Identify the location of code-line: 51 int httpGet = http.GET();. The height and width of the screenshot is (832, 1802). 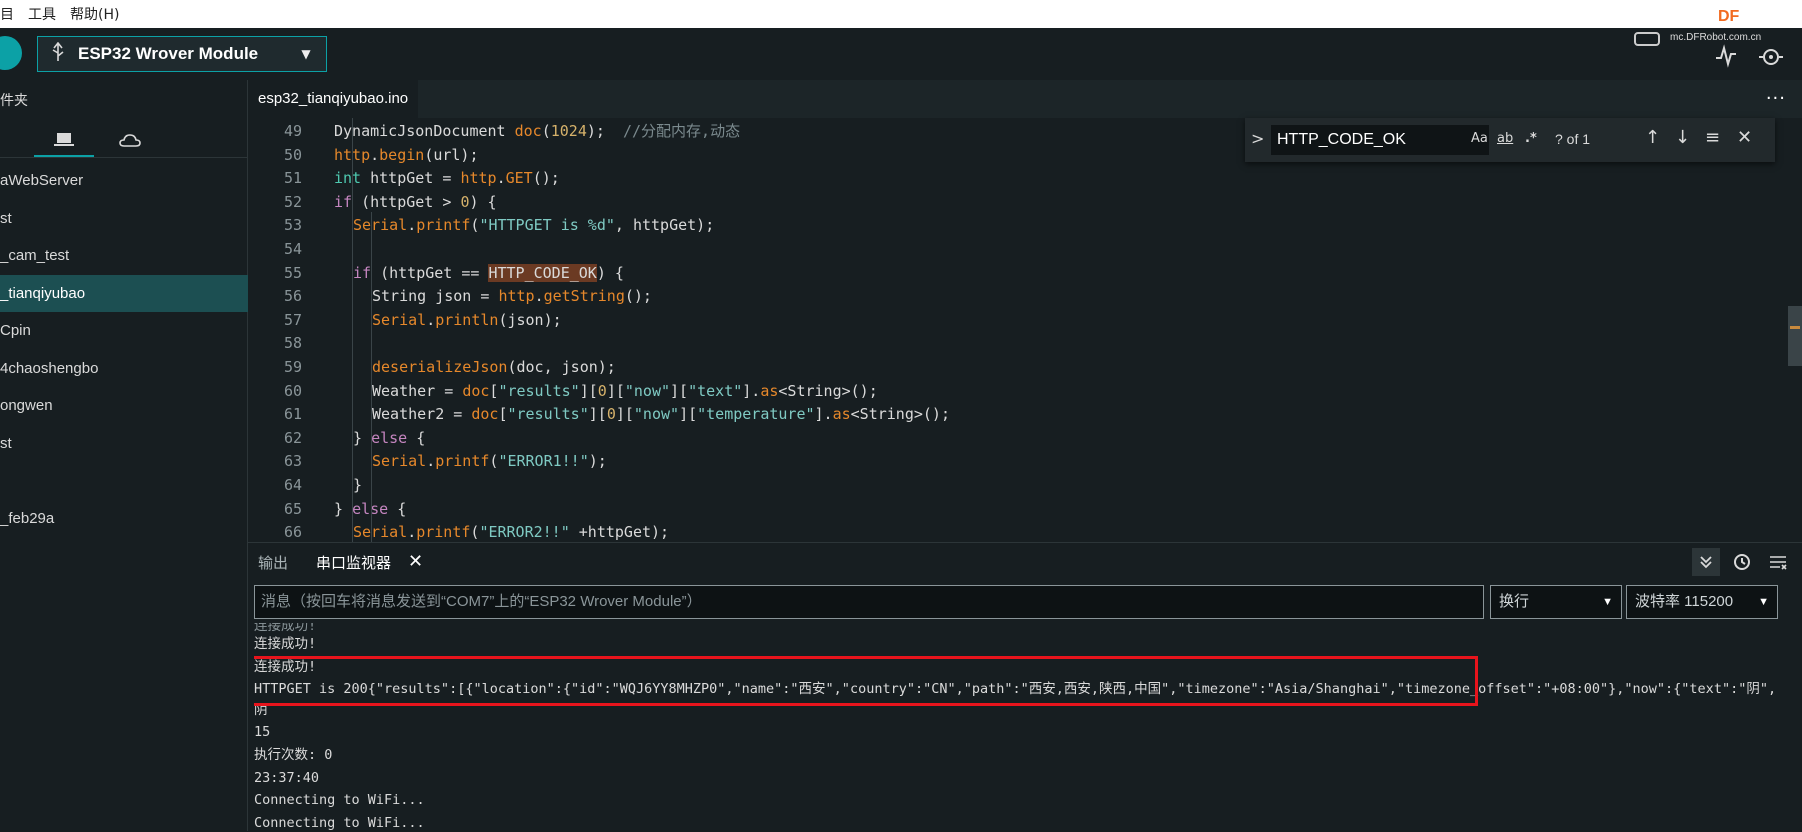
(1018, 179).